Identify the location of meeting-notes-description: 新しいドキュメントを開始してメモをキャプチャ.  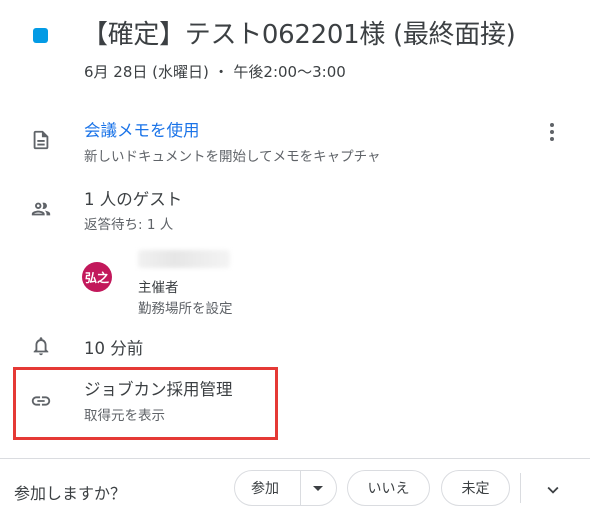
(232, 157).